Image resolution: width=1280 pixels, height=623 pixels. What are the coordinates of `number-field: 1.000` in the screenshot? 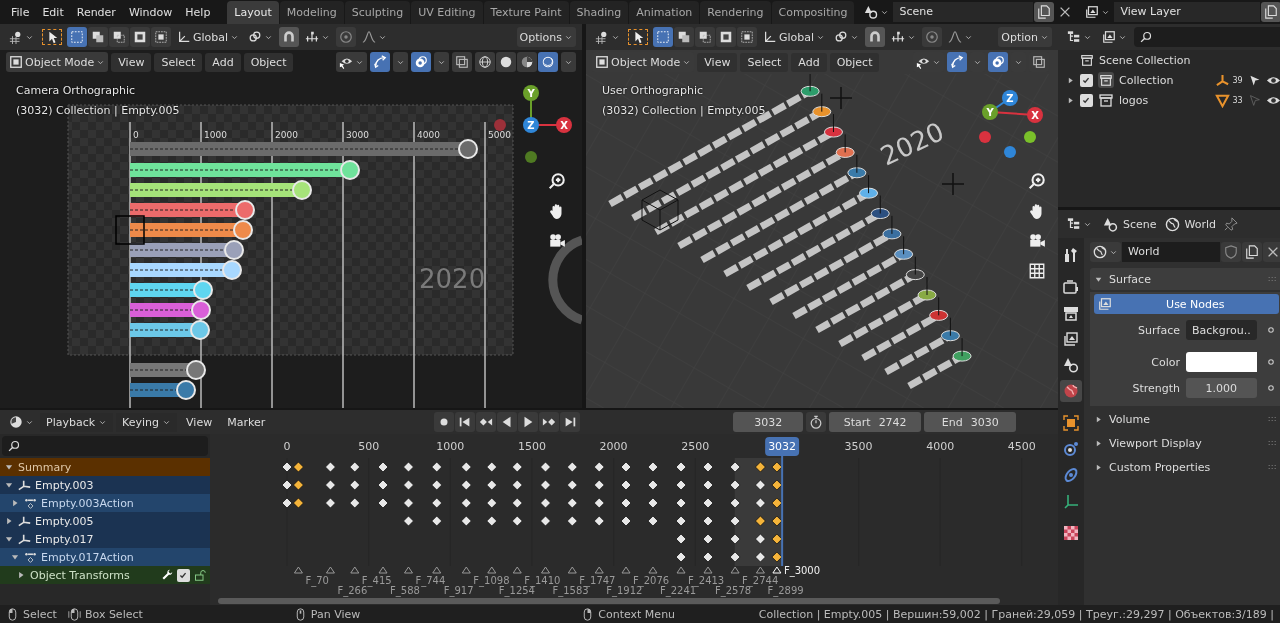 It's located at (1221, 388).